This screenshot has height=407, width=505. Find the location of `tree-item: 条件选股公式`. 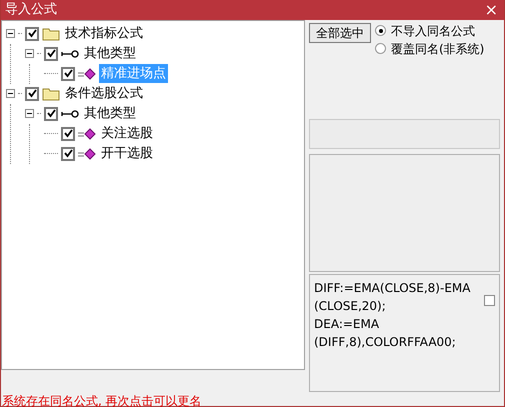

tree-item: 条件选股公式 is located at coordinates (104, 94).